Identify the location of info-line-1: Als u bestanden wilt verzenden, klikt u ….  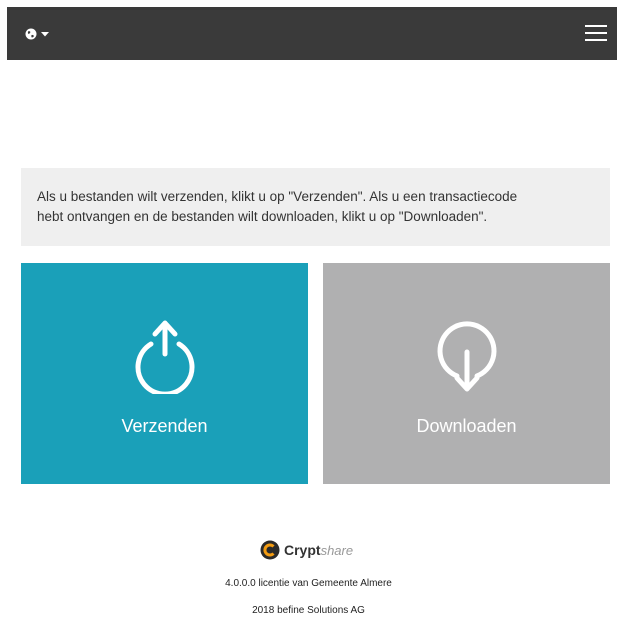
(277, 196).